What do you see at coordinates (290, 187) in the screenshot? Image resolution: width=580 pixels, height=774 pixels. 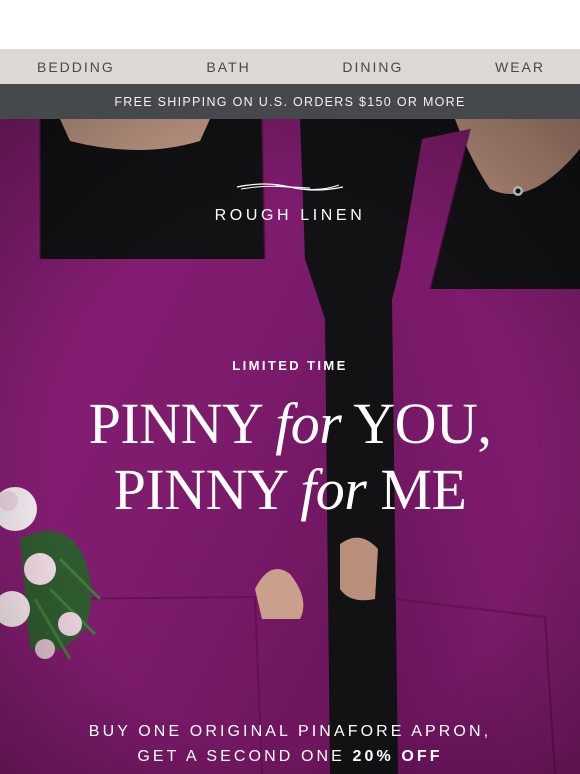 I see `brand-needle-icon` at bounding box center [290, 187].